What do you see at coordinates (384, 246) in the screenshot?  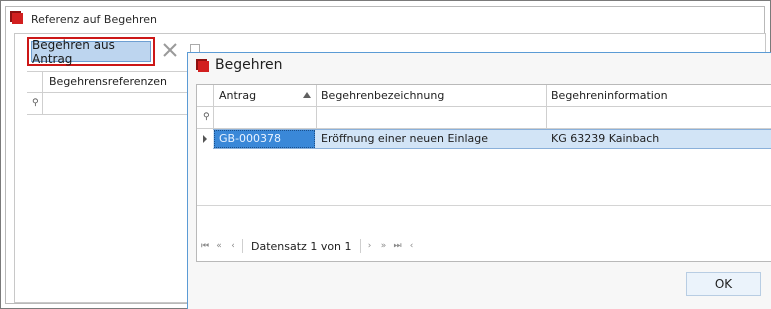 I see `next-page-icon: »` at bounding box center [384, 246].